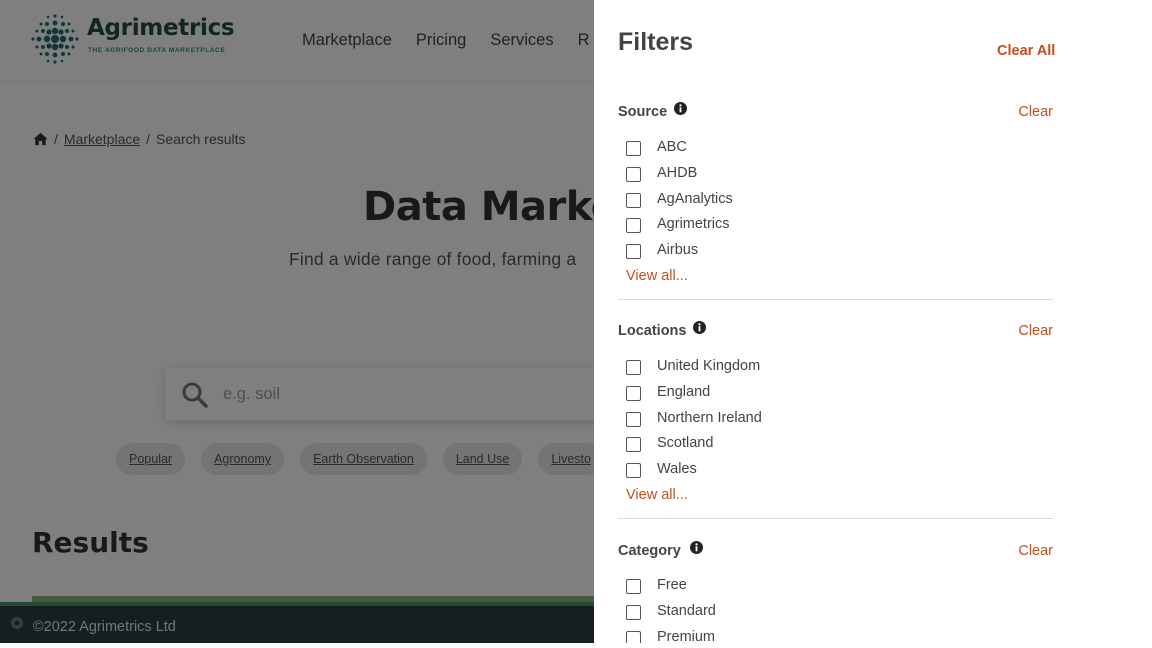  What do you see at coordinates (709, 366) in the screenshot?
I see `option-label: United Kingdom` at bounding box center [709, 366].